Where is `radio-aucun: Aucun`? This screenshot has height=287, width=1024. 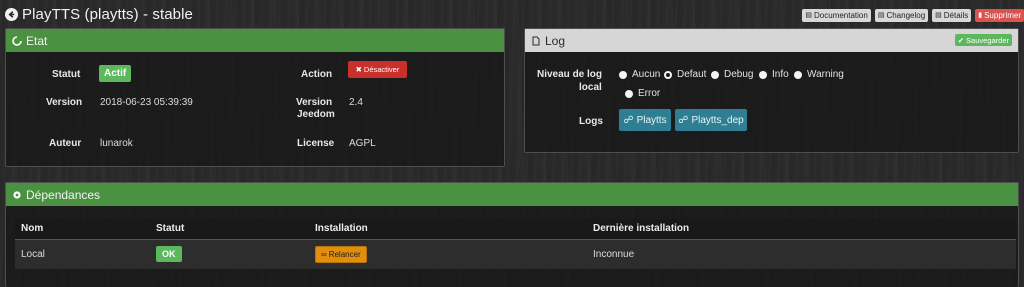 radio-aucun: Aucun is located at coordinates (639, 74).